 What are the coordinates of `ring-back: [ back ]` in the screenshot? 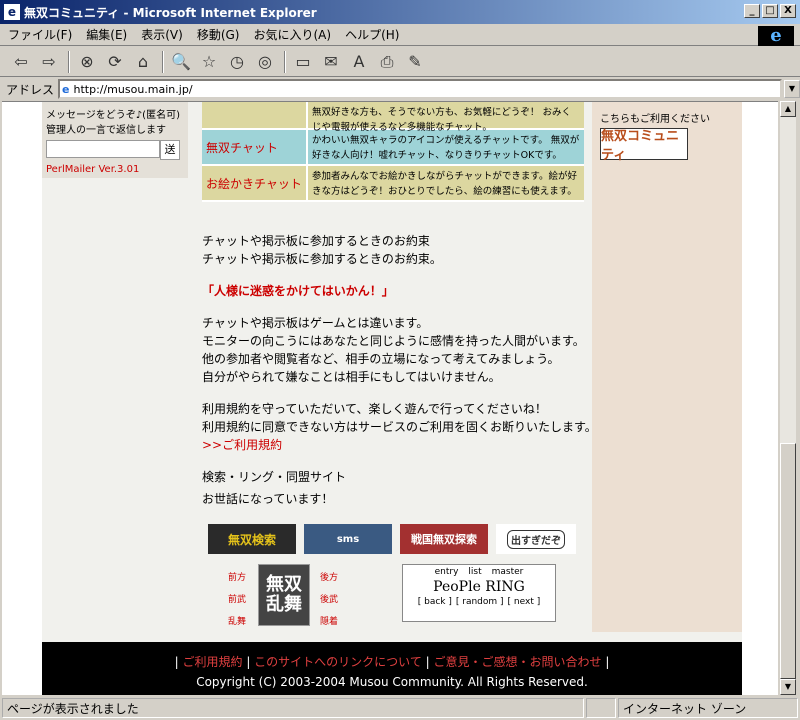 It's located at (435, 602).